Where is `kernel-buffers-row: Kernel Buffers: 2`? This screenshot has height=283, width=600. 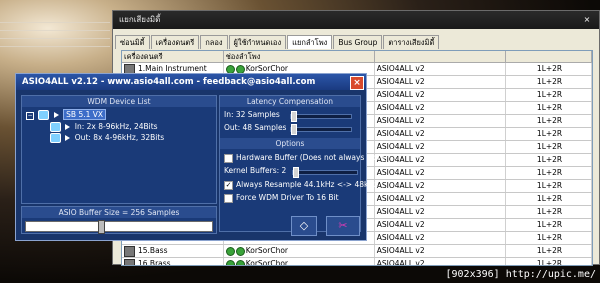 kernel-buffers-row: Kernel Buffers: 2 is located at coordinates (255, 170).